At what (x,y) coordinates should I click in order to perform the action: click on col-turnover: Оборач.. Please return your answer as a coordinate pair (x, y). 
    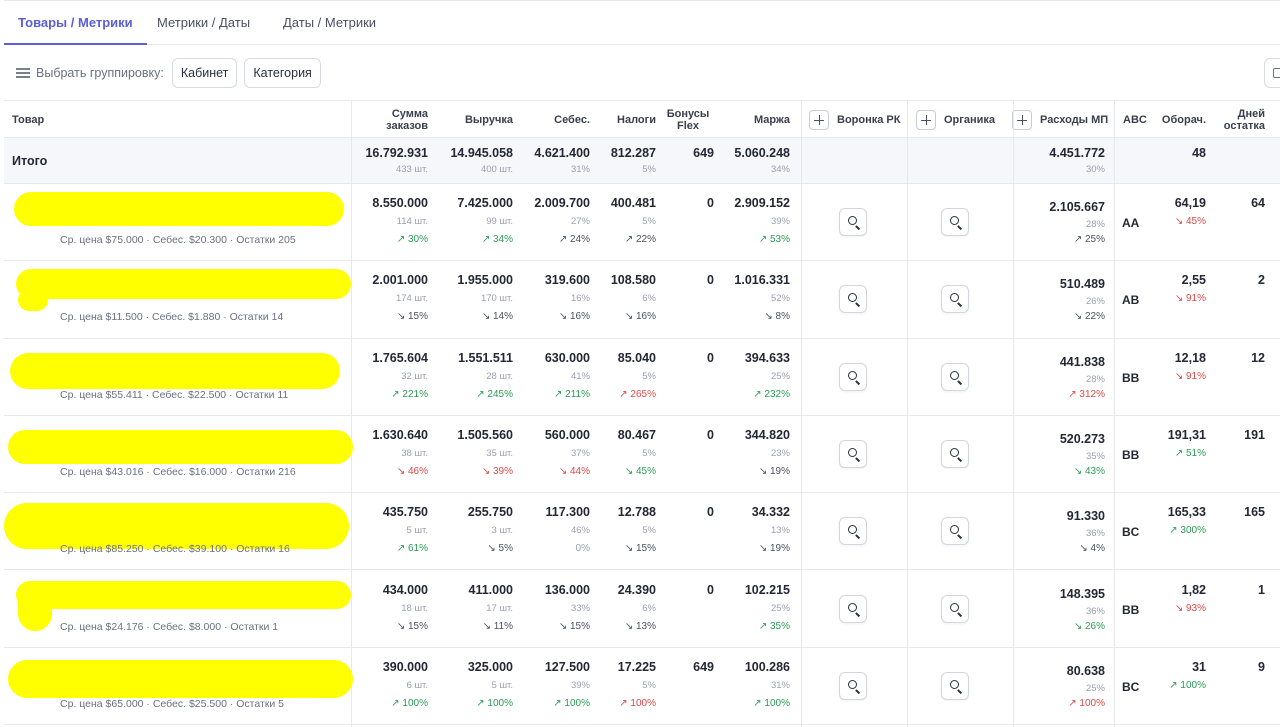
    Looking at the image, I should click on (1180, 120).